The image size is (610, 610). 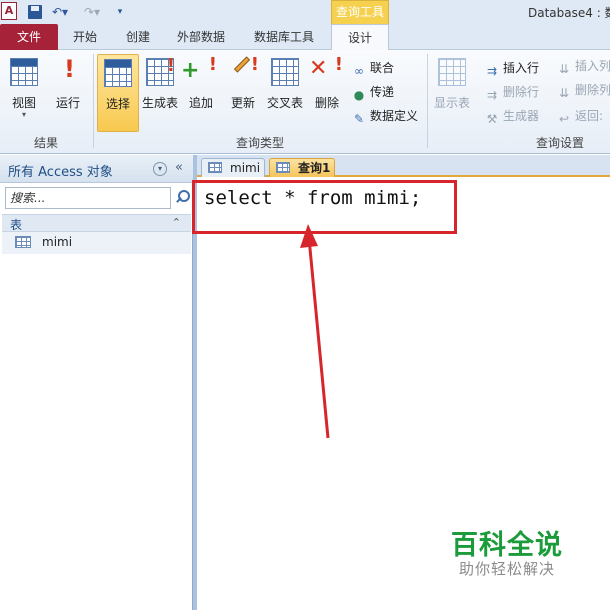 I want to click on delete-columns-icon: ⇊, so click(x=564, y=93).